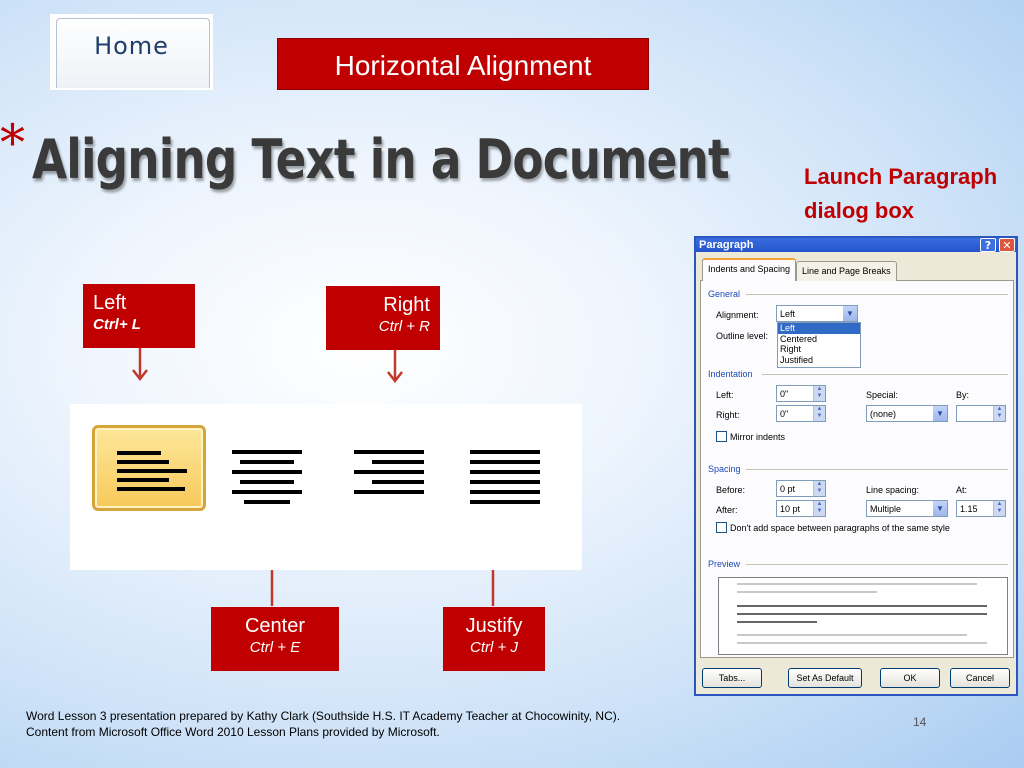 This screenshot has height=768, width=1024. Describe the element at coordinates (784, 414) in the screenshot. I see `indent-right-value: 0"` at that location.